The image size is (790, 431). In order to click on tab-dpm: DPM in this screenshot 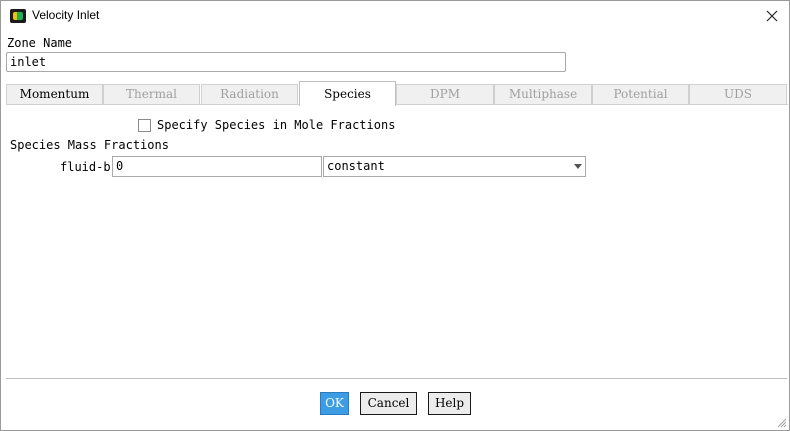, I will do `click(445, 94)`.